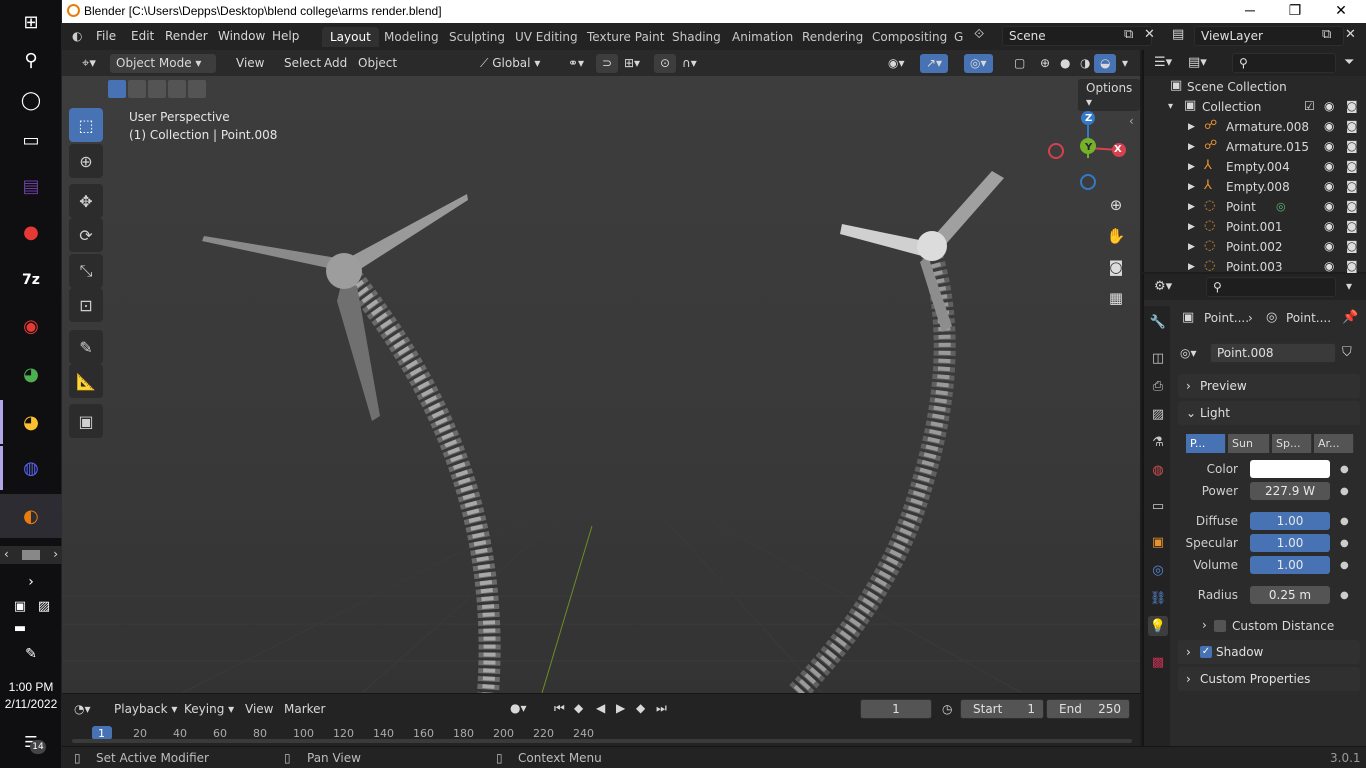 This screenshot has width=1366, height=768. What do you see at coordinates (31, 555) in the screenshot?
I see `scroll-thumb` at bounding box center [31, 555].